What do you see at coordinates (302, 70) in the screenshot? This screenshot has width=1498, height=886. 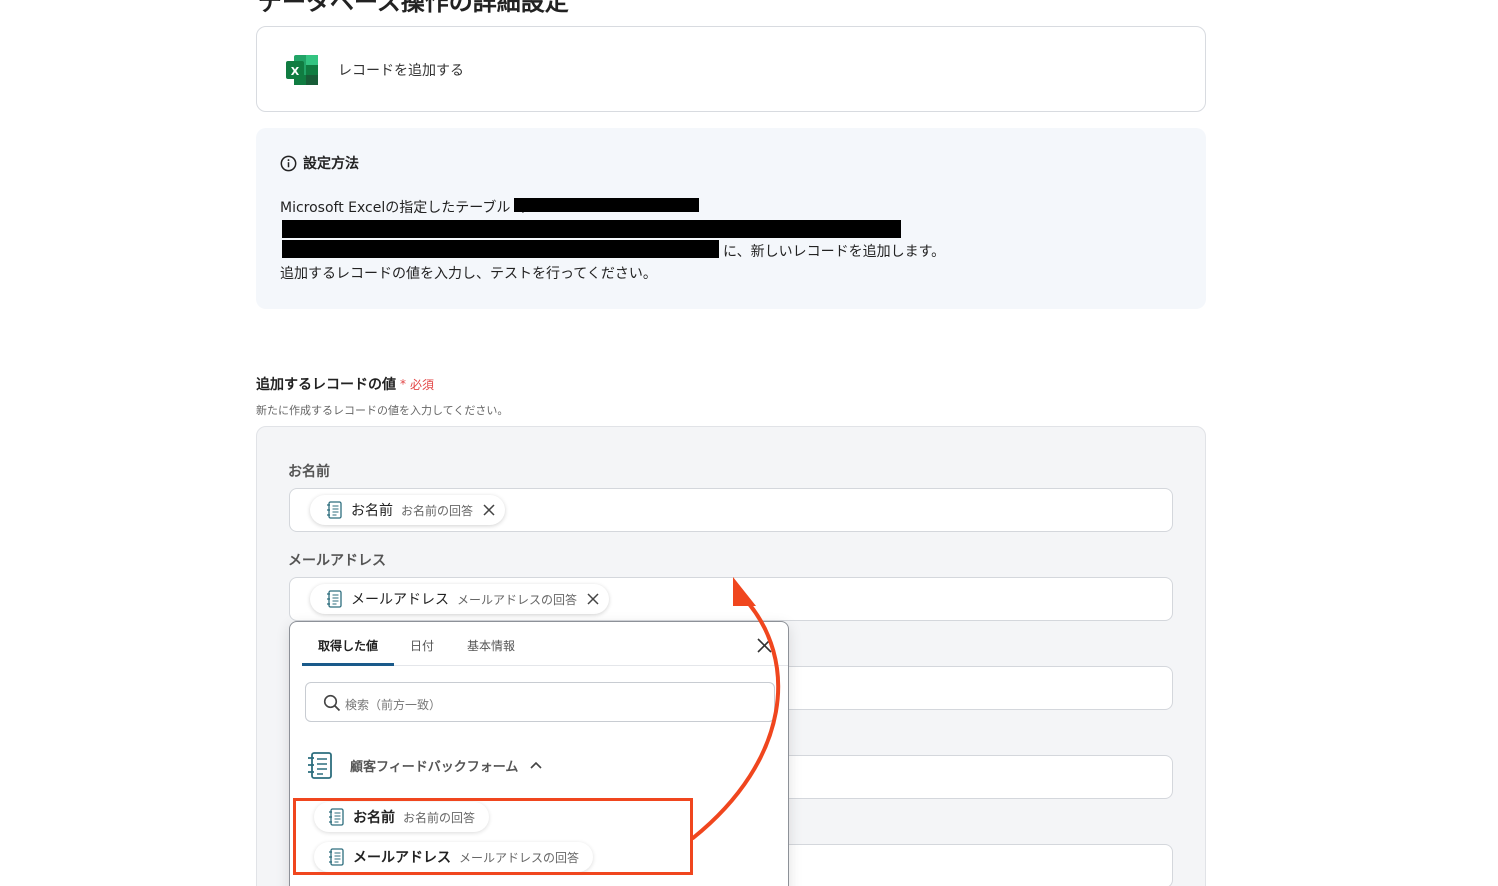 I see `excel-icon: X` at bounding box center [302, 70].